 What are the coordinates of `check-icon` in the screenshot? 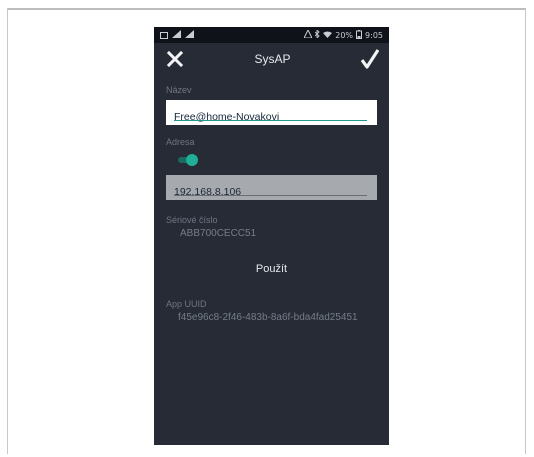 It's located at (370, 59).